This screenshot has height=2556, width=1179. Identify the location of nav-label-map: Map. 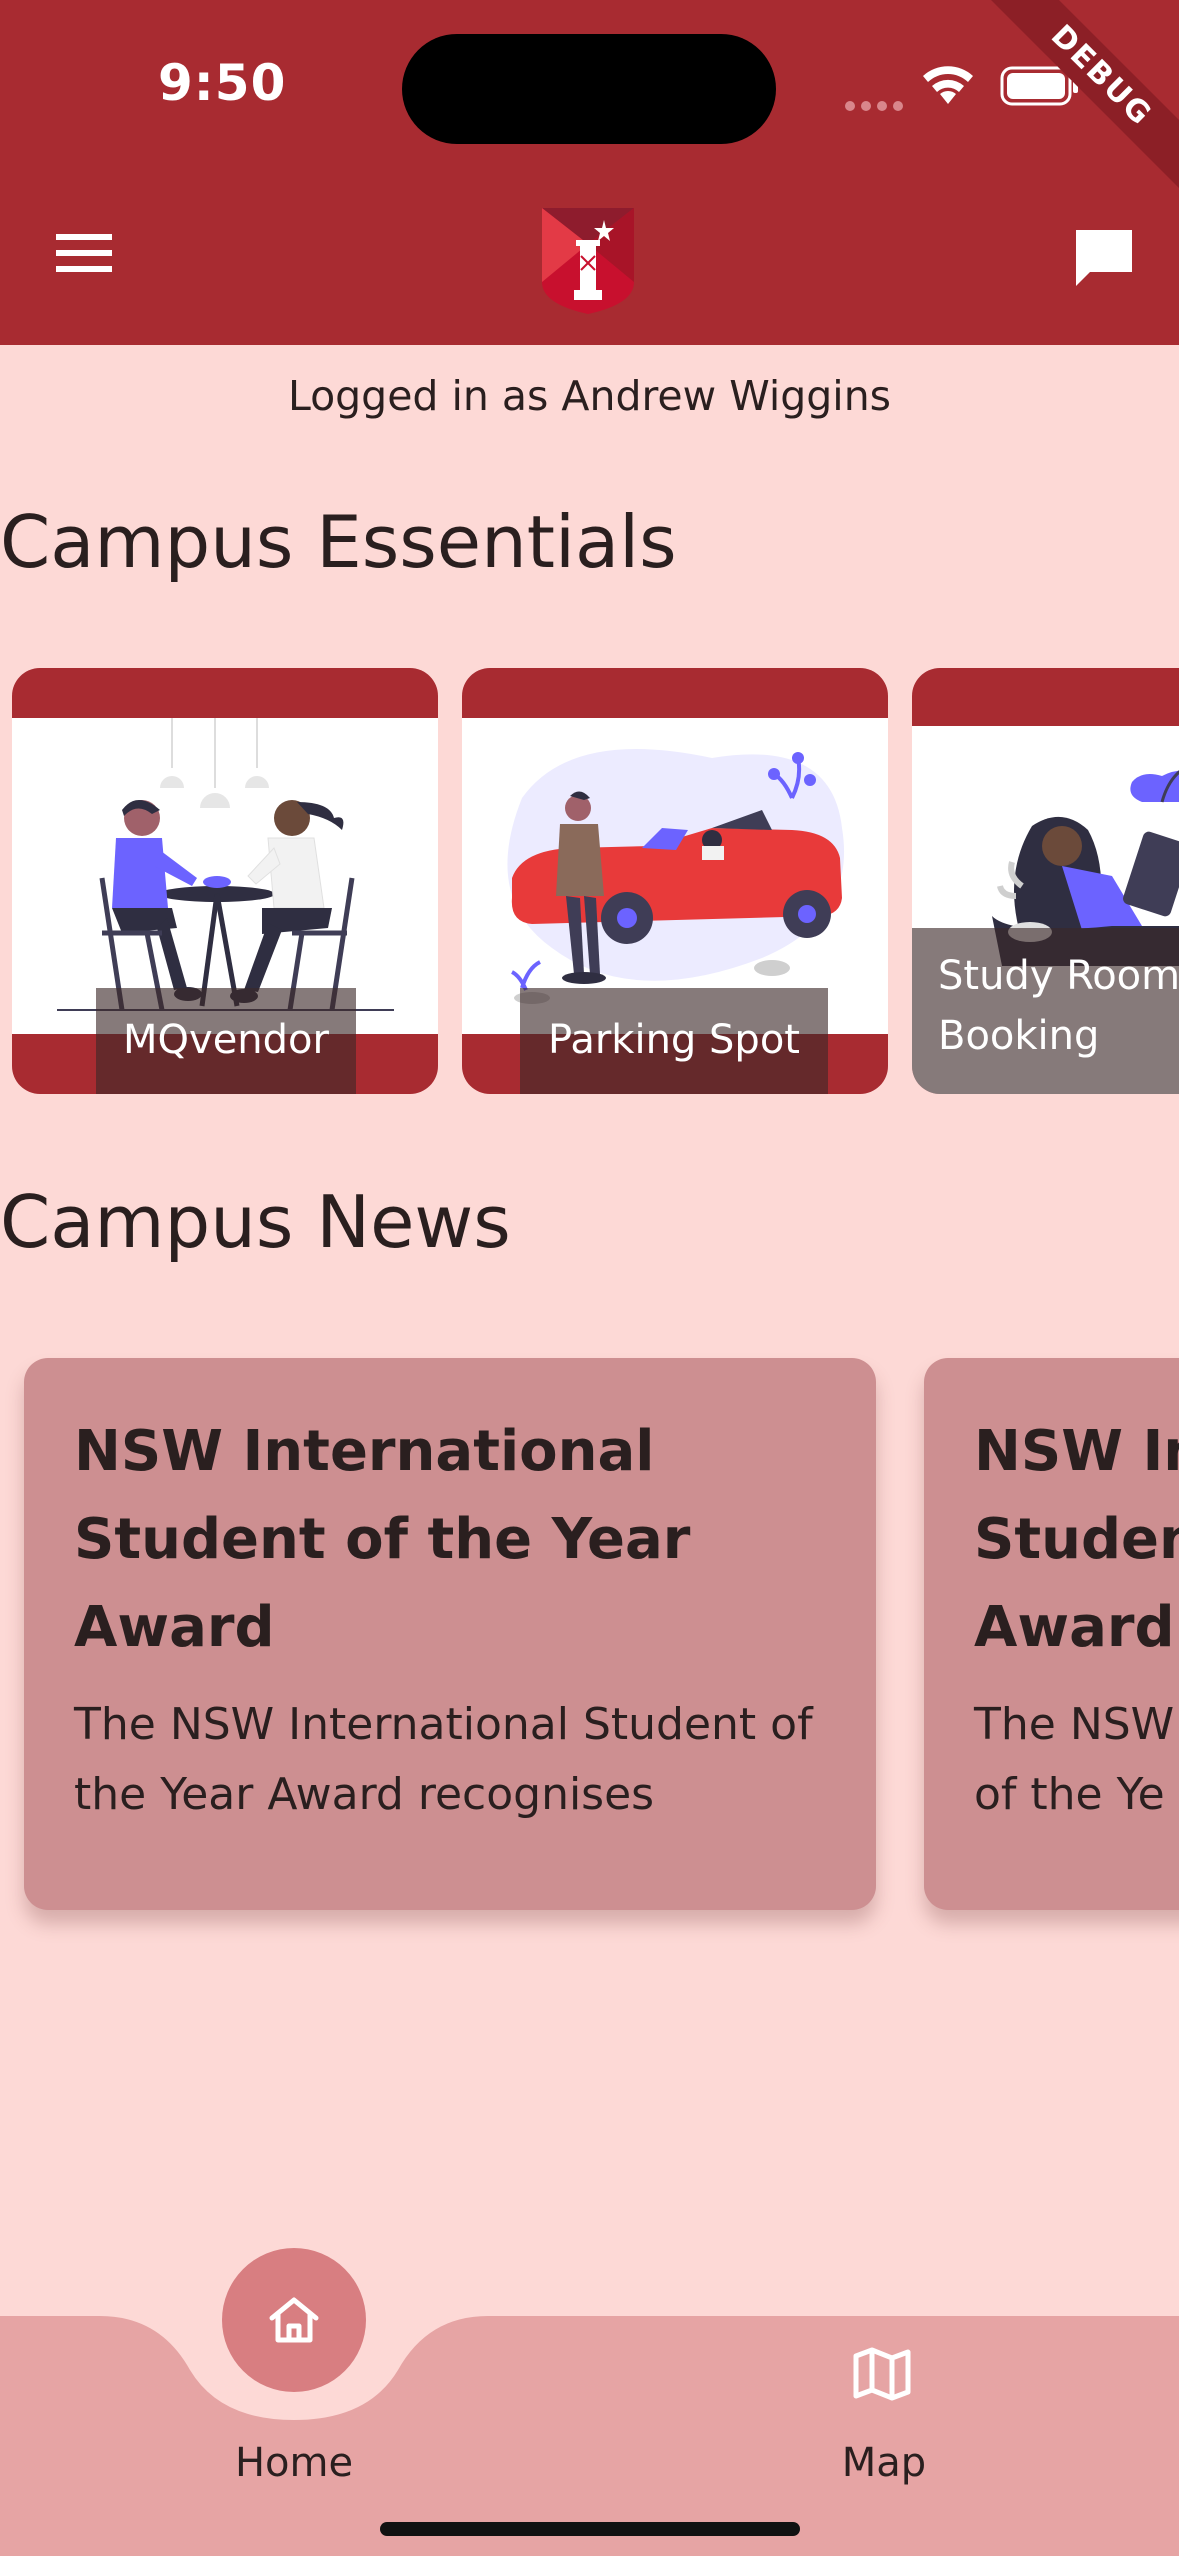
(884, 2463).